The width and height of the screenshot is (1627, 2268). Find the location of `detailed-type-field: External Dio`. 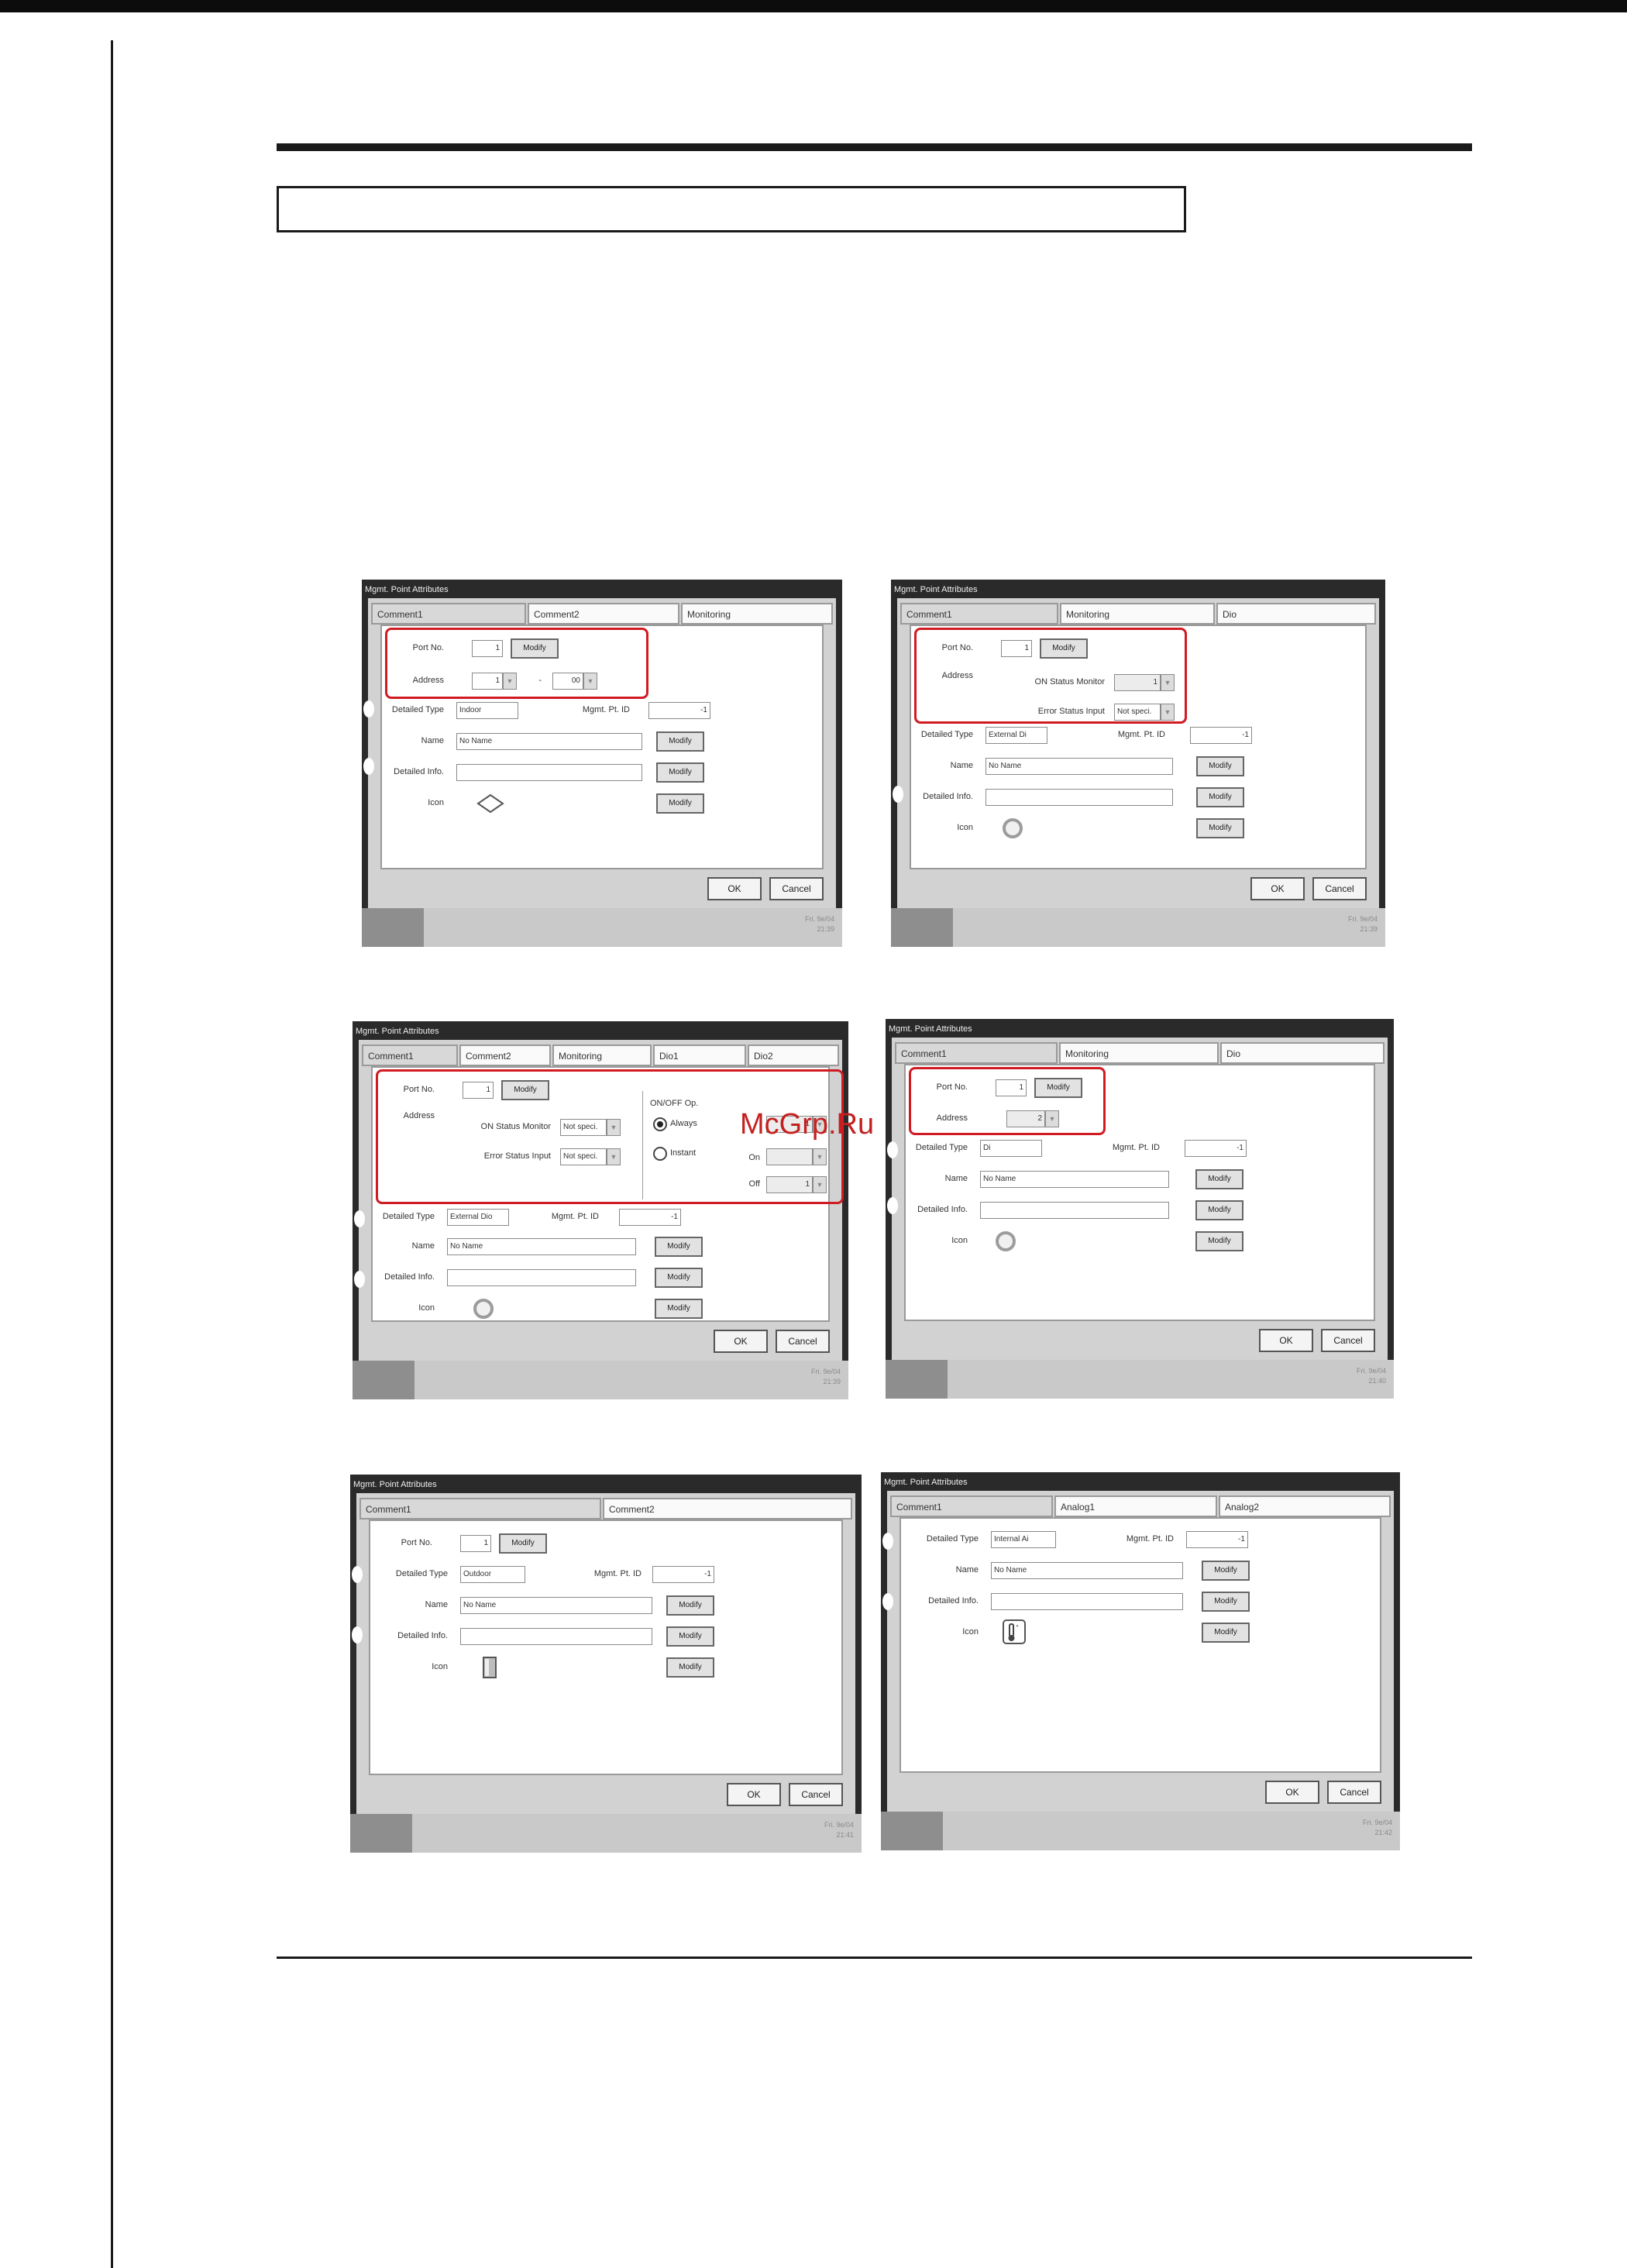

detailed-type-field: External Dio is located at coordinates (478, 1217).